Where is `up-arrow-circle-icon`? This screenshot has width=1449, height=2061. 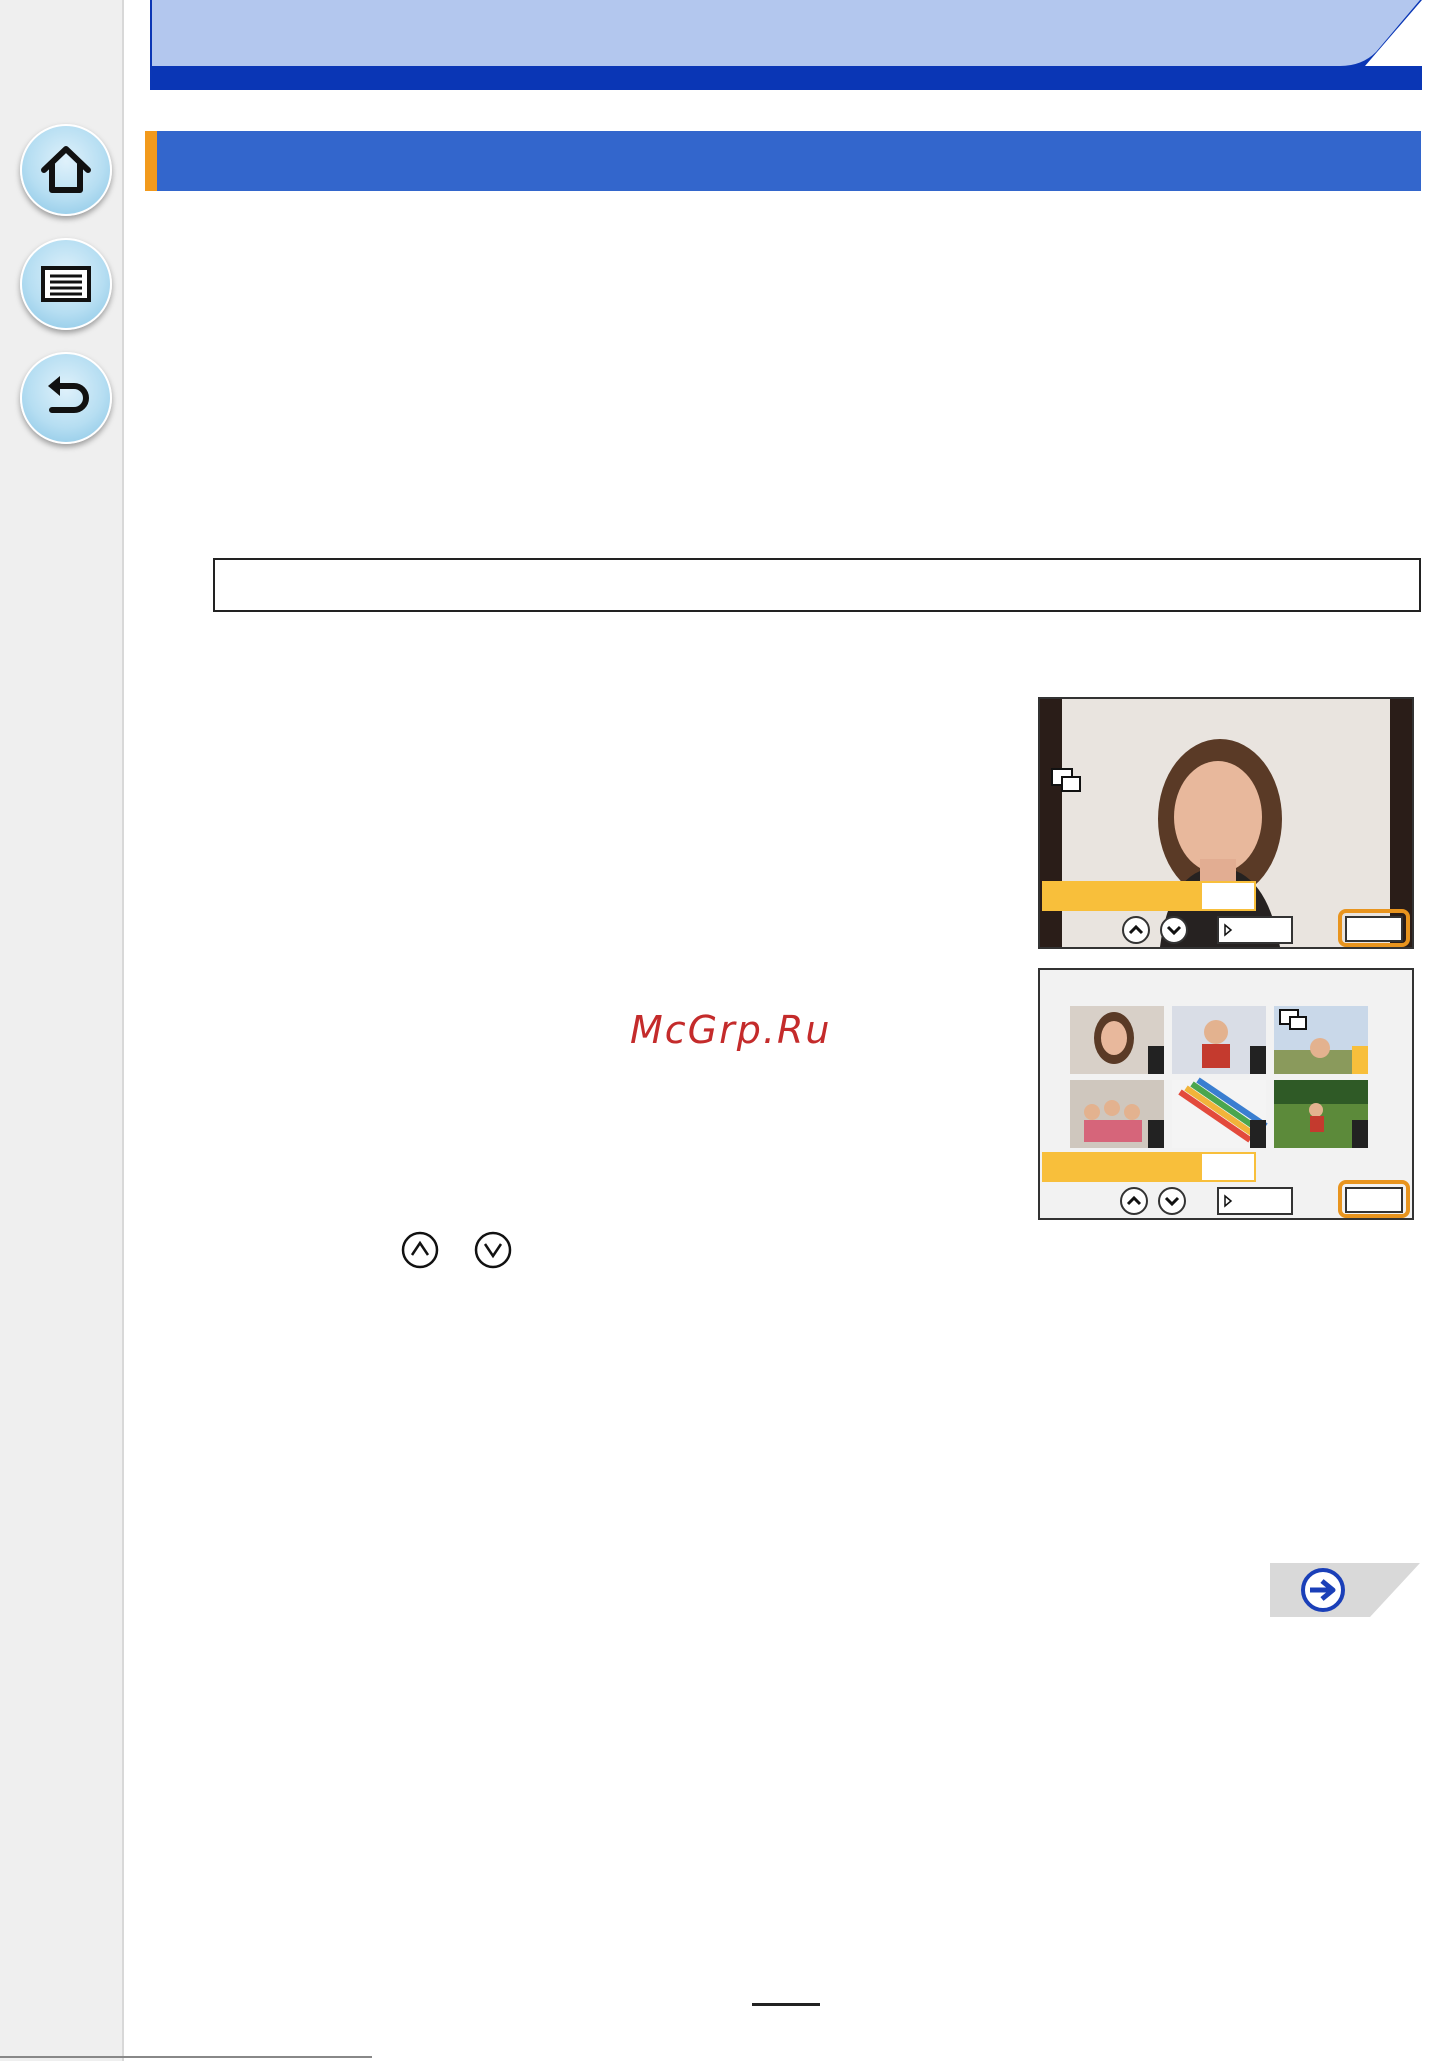
up-arrow-circle-icon is located at coordinates (420, 1250).